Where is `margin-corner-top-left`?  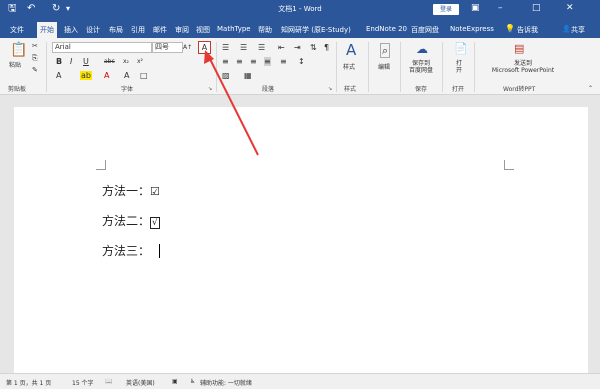
margin-corner-top-left is located at coordinates (101, 165).